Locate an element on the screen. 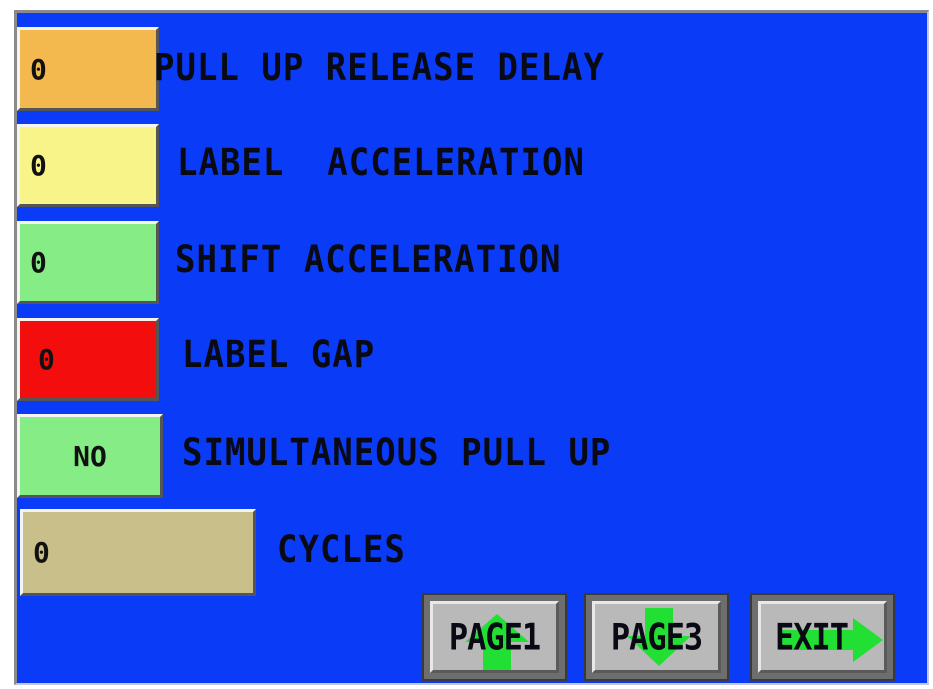  exit-button: EXIT is located at coordinates (822, 637).